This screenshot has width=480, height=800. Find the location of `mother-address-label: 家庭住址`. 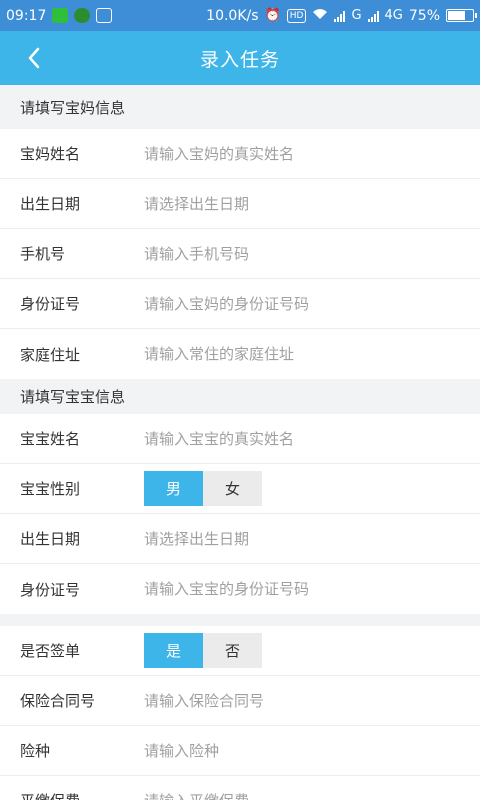

mother-address-label: 家庭住址 is located at coordinates (50, 354).